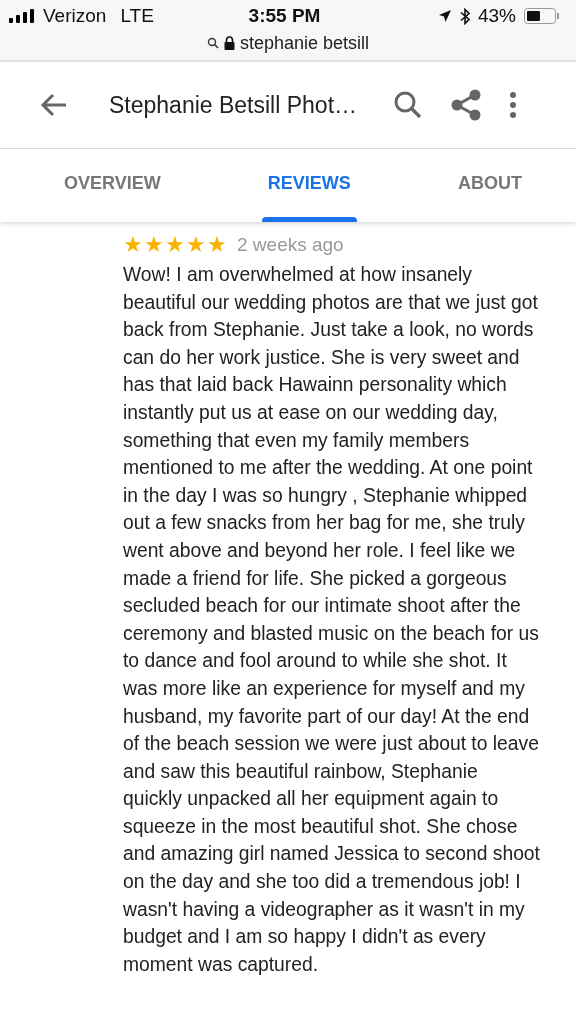 Image resolution: width=576 pixels, height=1024 pixels. What do you see at coordinates (542, 16) in the screenshot?
I see `battery-icon` at bounding box center [542, 16].